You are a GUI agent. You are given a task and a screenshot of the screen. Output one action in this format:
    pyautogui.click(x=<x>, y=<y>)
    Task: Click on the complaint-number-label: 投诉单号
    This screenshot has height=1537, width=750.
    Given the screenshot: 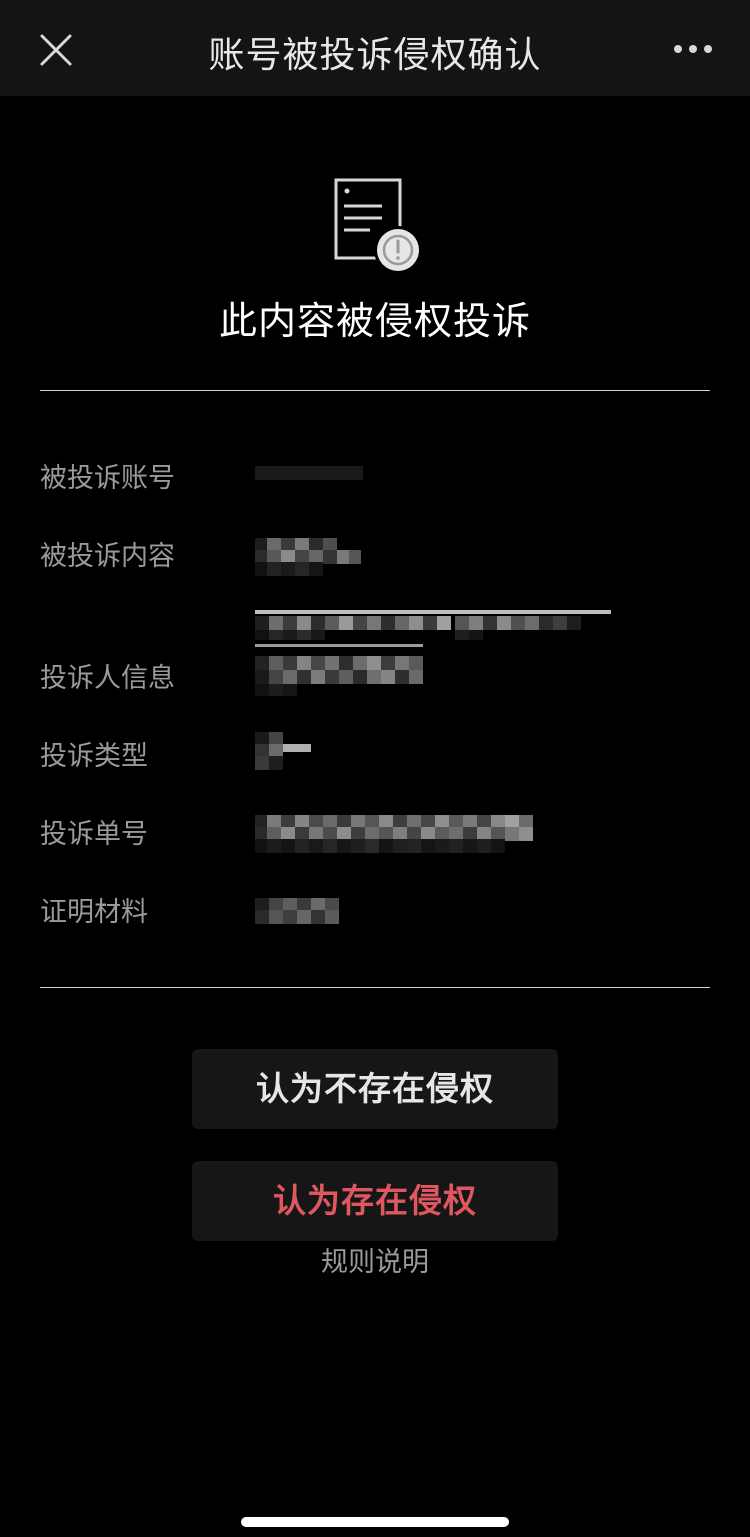 What is the action you would take?
    pyautogui.click(x=94, y=834)
    